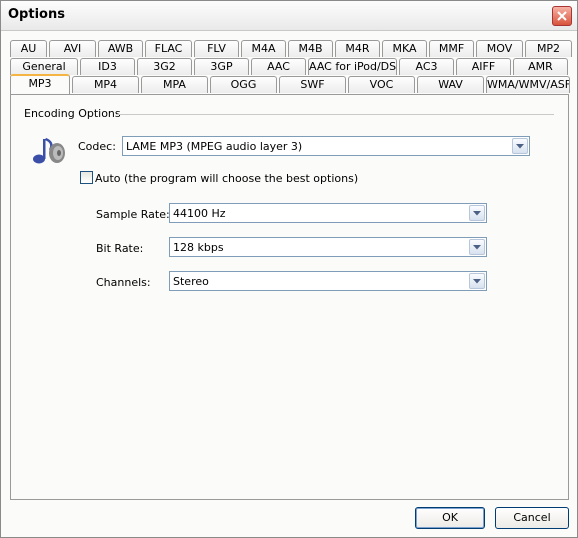 The height and width of the screenshot is (538, 578). I want to click on tab-avi: AVI, so click(72, 48).